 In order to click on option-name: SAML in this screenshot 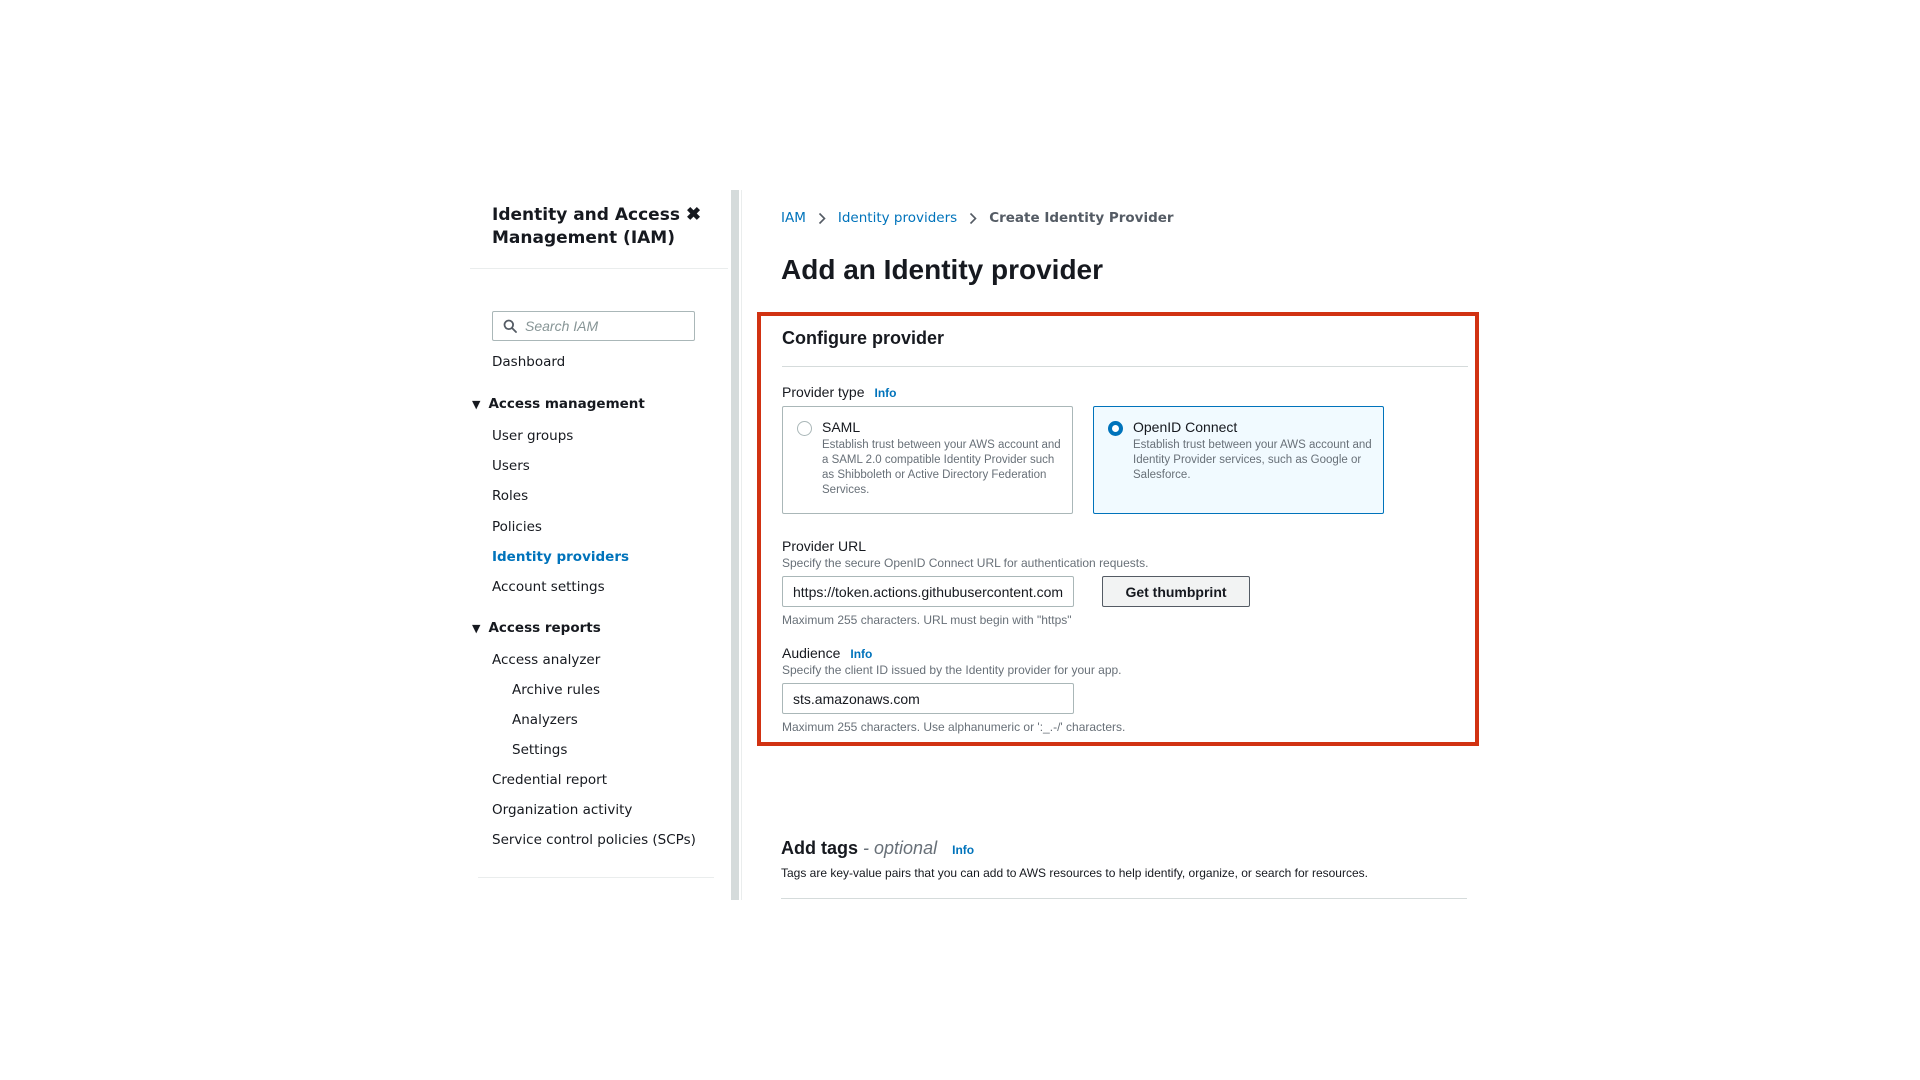, I will do `click(841, 427)`.